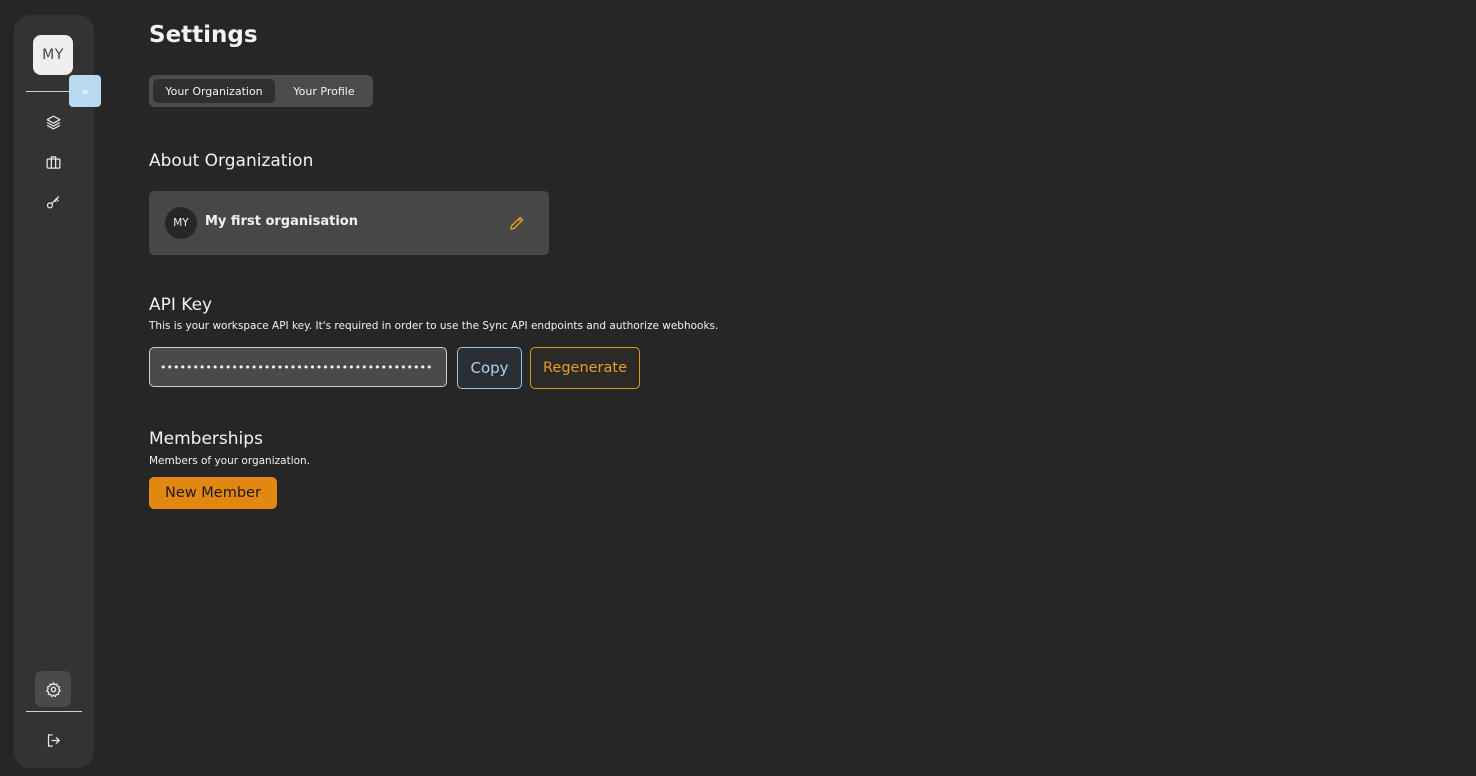 The image size is (1476, 776). I want to click on settings-button, so click(53, 689).